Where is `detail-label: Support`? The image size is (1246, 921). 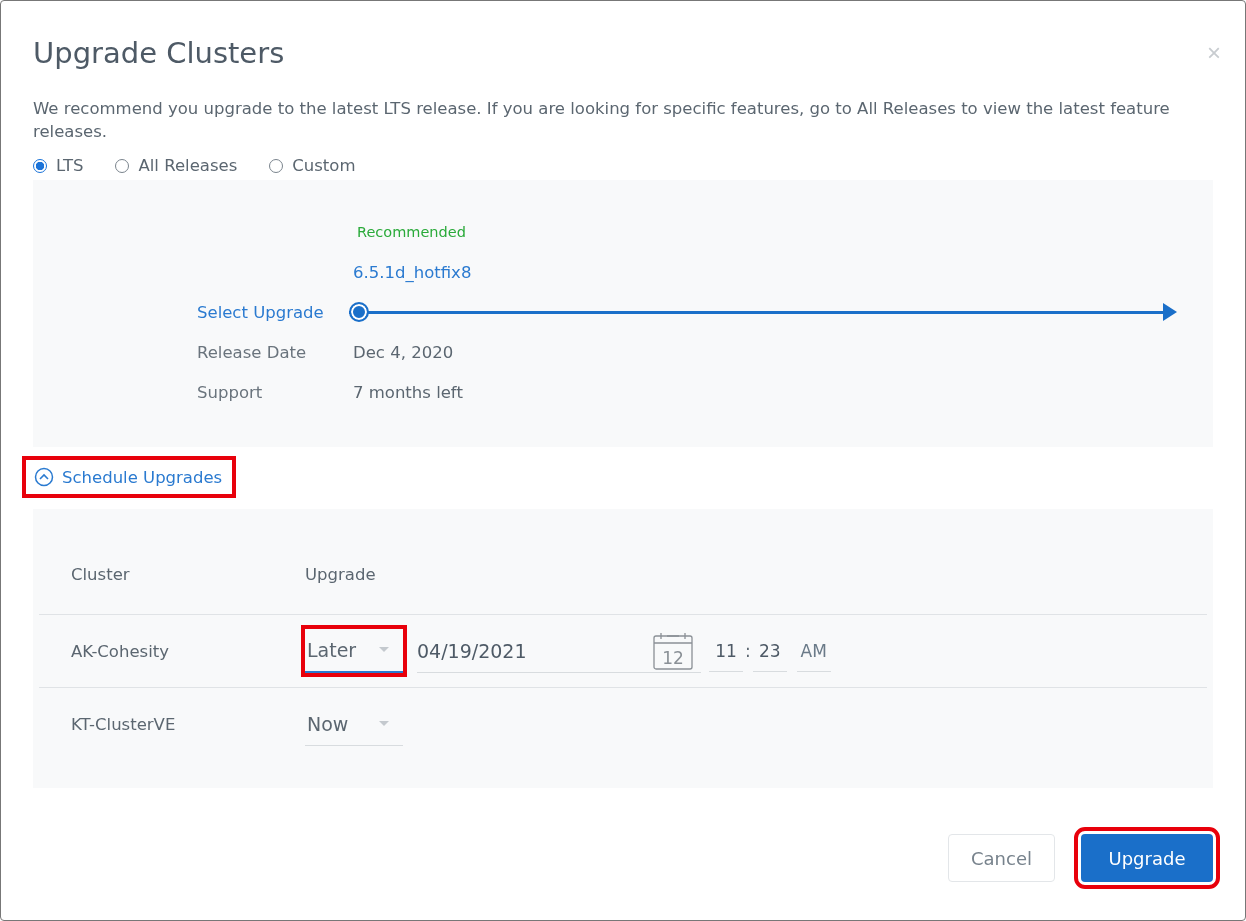 detail-label: Support is located at coordinates (230, 392).